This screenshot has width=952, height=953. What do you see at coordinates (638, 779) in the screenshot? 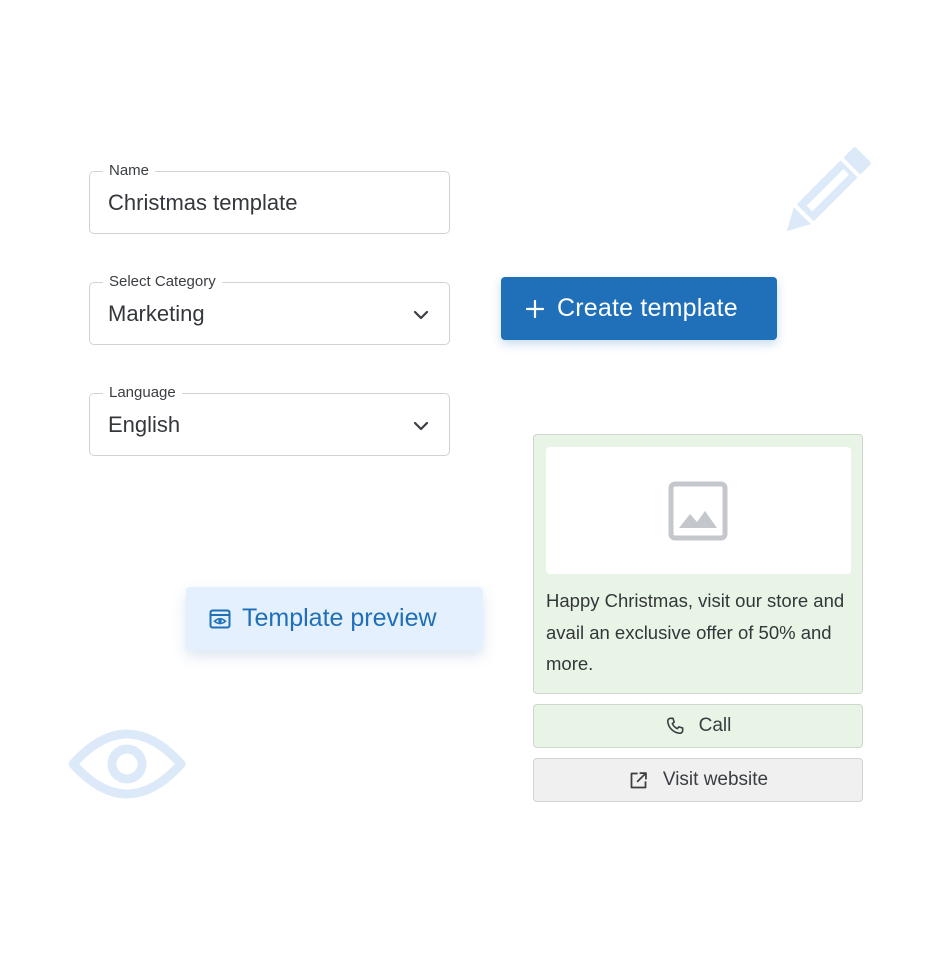
I see `external-link-icon` at bounding box center [638, 779].